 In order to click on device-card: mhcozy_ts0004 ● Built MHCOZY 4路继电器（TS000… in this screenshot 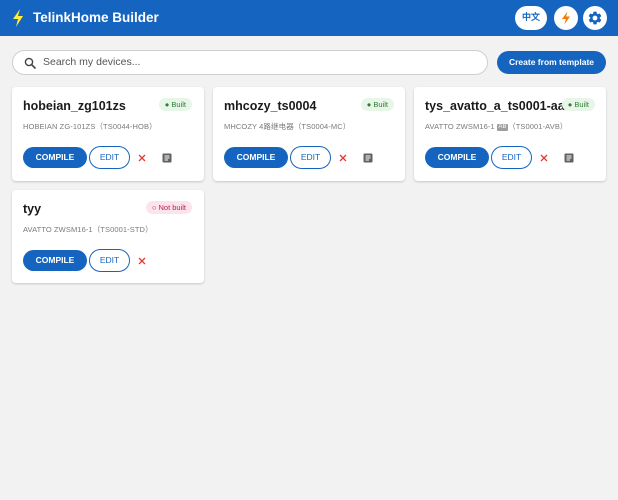, I will do `click(309, 134)`.